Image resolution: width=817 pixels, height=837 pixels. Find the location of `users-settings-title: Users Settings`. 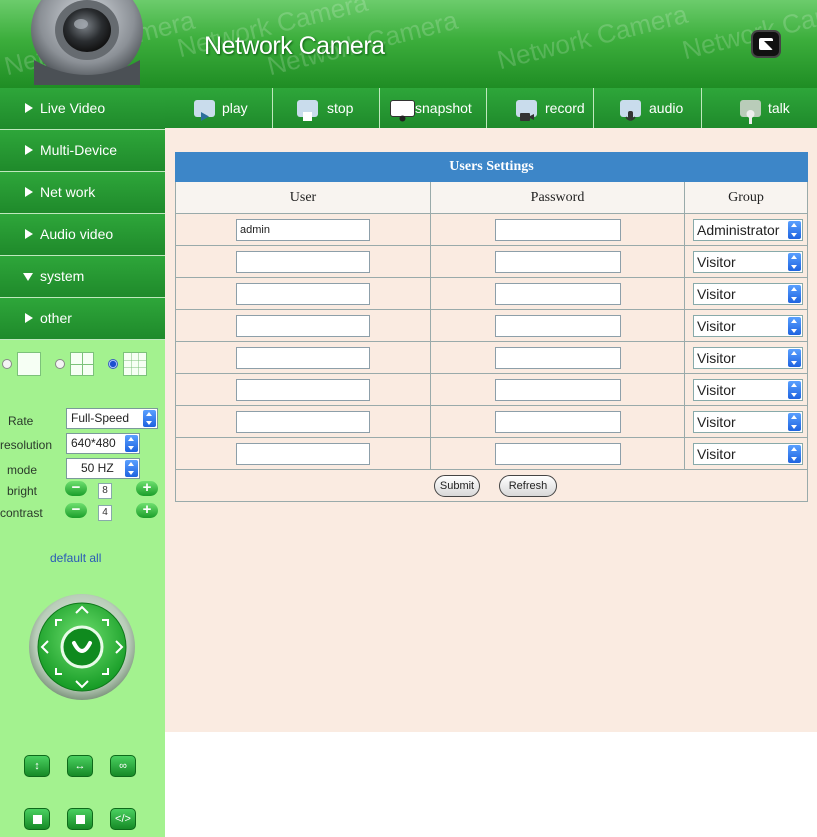

users-settings-title: Users Settings is located at coordinates (491, 167).